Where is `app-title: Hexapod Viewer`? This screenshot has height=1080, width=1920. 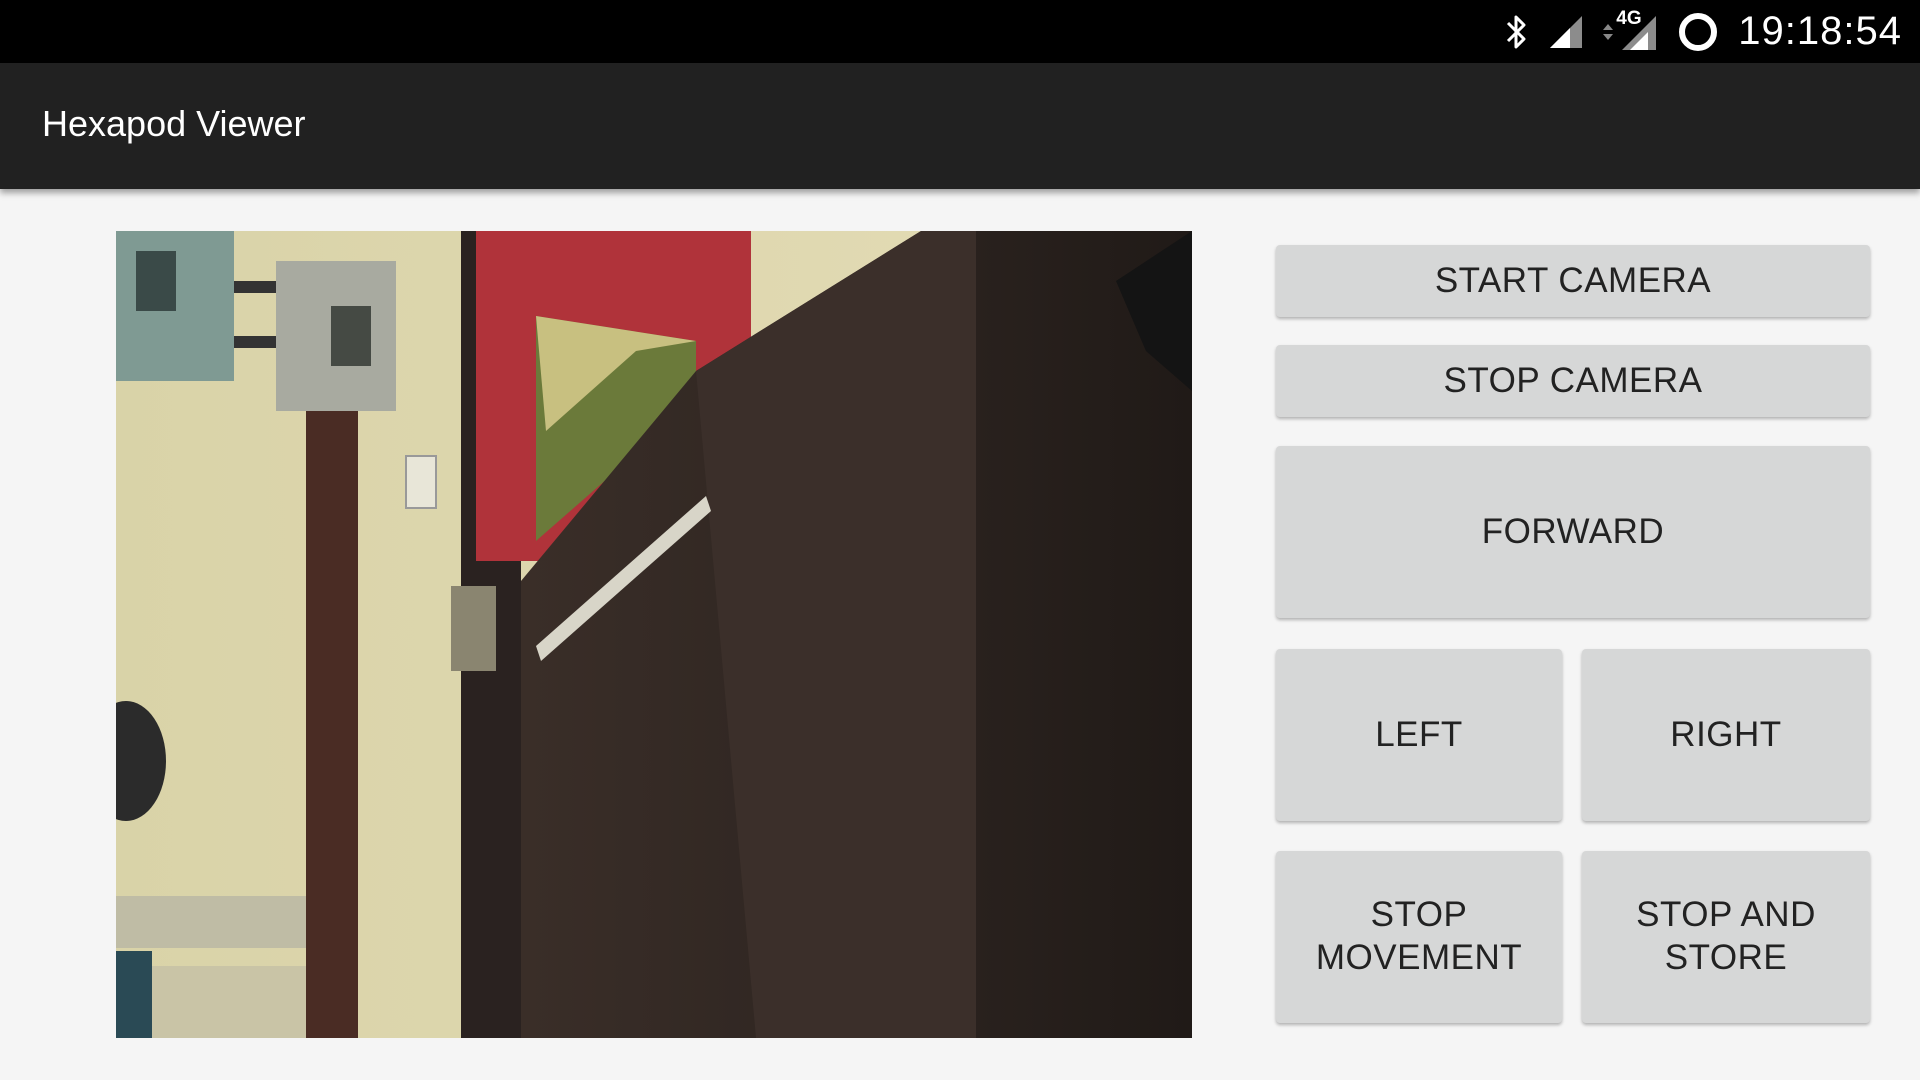
app-title: Hexapod Viewer is located at coordinates (174, 123).